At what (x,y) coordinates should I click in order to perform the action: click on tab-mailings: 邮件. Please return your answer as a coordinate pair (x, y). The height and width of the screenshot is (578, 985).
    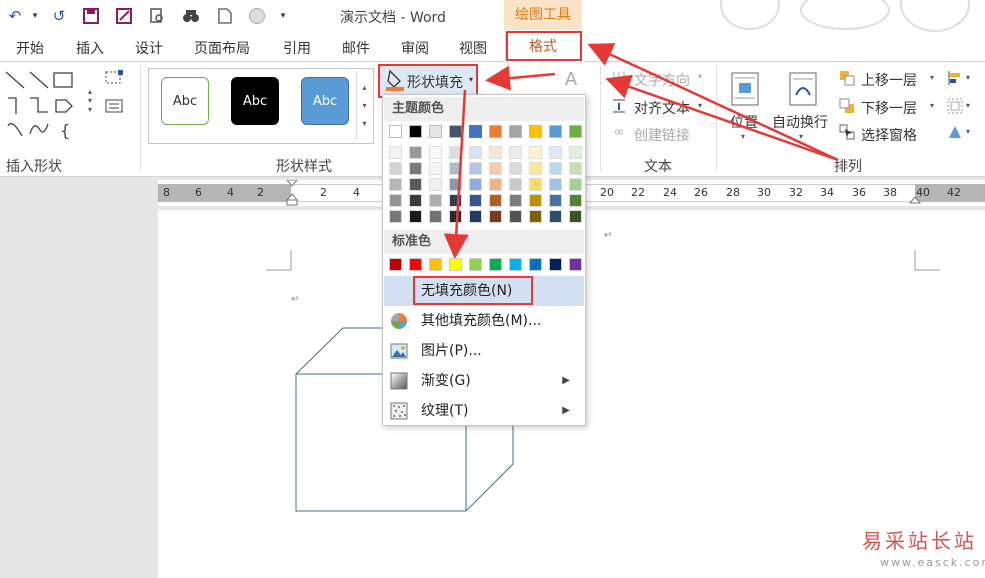
    Looking at the image, I should click on (356, 48).